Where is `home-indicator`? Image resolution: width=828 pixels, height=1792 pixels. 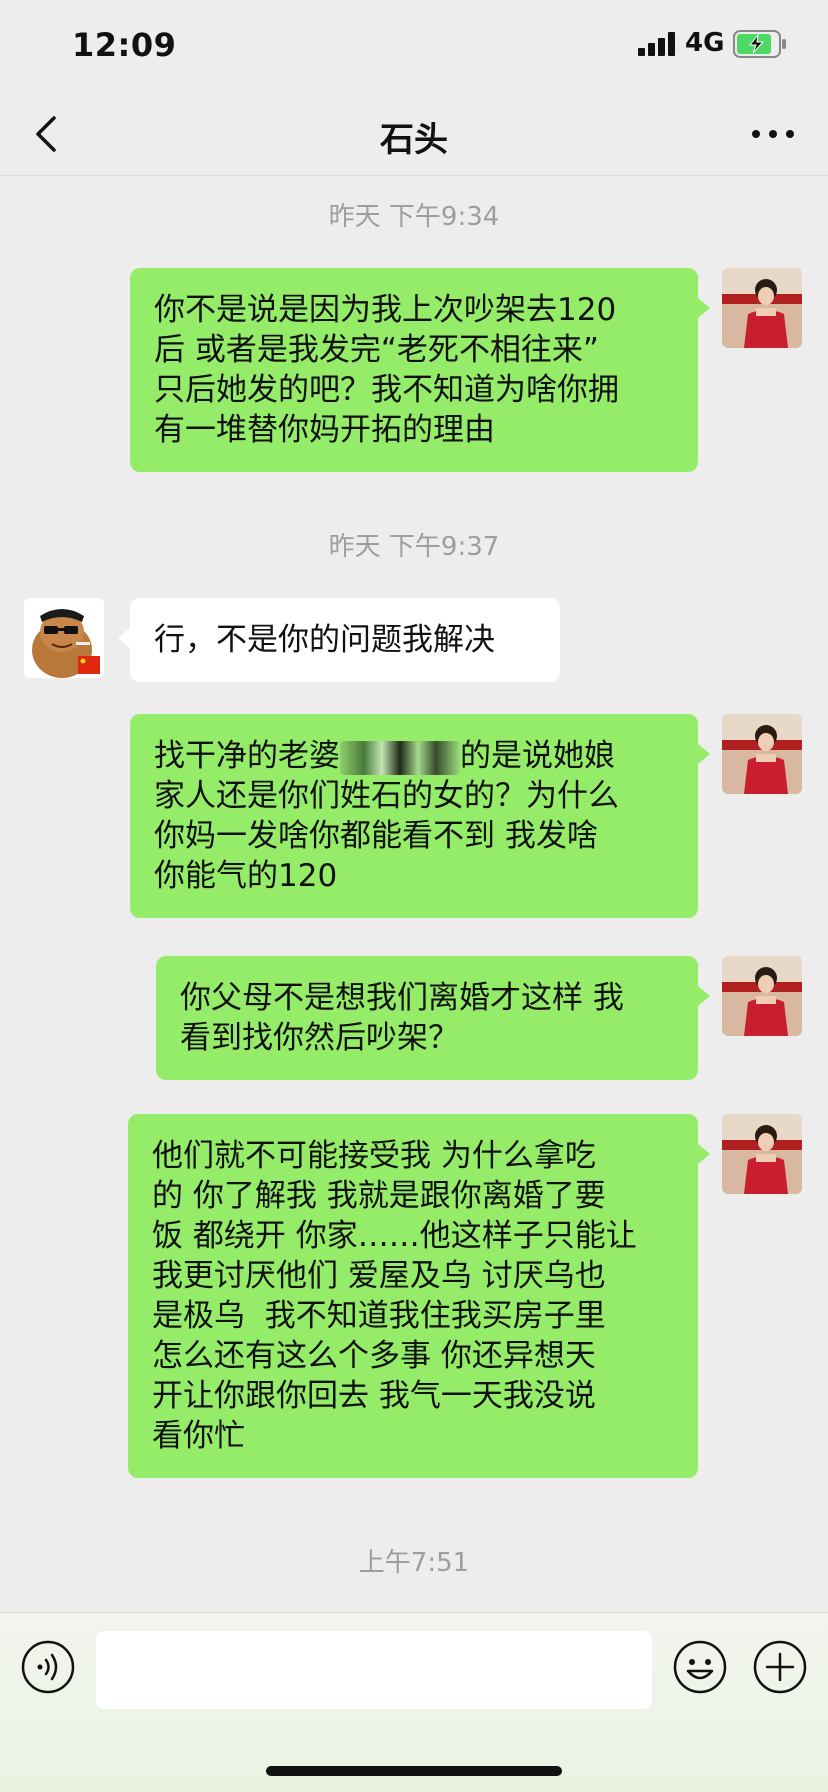
home-indicator is located at coordinates (414, 1771).